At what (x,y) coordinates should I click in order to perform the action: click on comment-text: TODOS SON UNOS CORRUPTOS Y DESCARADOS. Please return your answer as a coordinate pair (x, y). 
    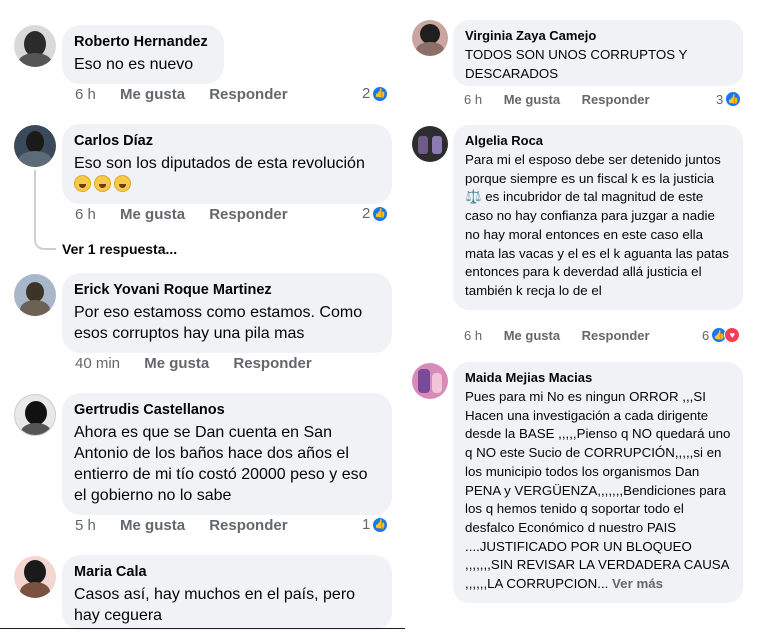
    Looking at the image, I should click on (576, 64).